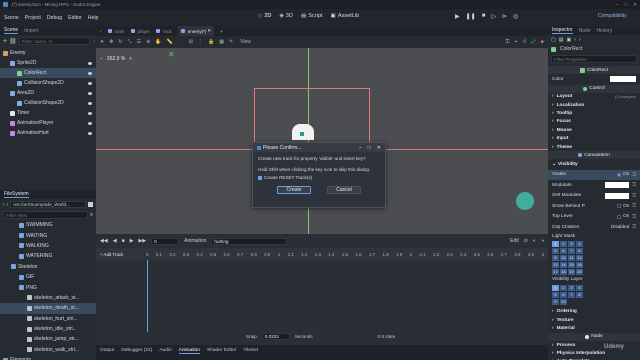  I want to click on filesystem-item: Elements, so click(48, 357).